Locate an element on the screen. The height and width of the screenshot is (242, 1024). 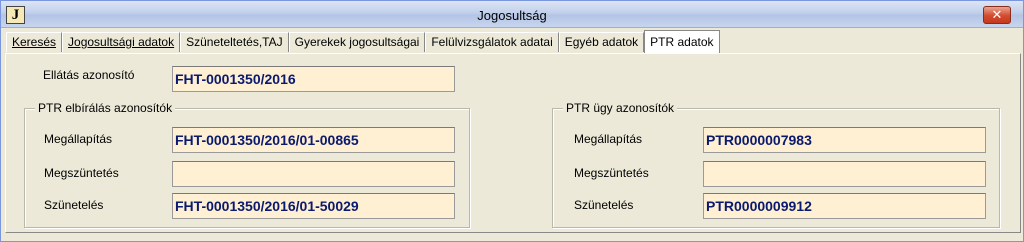
ugy-megallapitas-label: Megállapítás is located at coordinates (608, 139).